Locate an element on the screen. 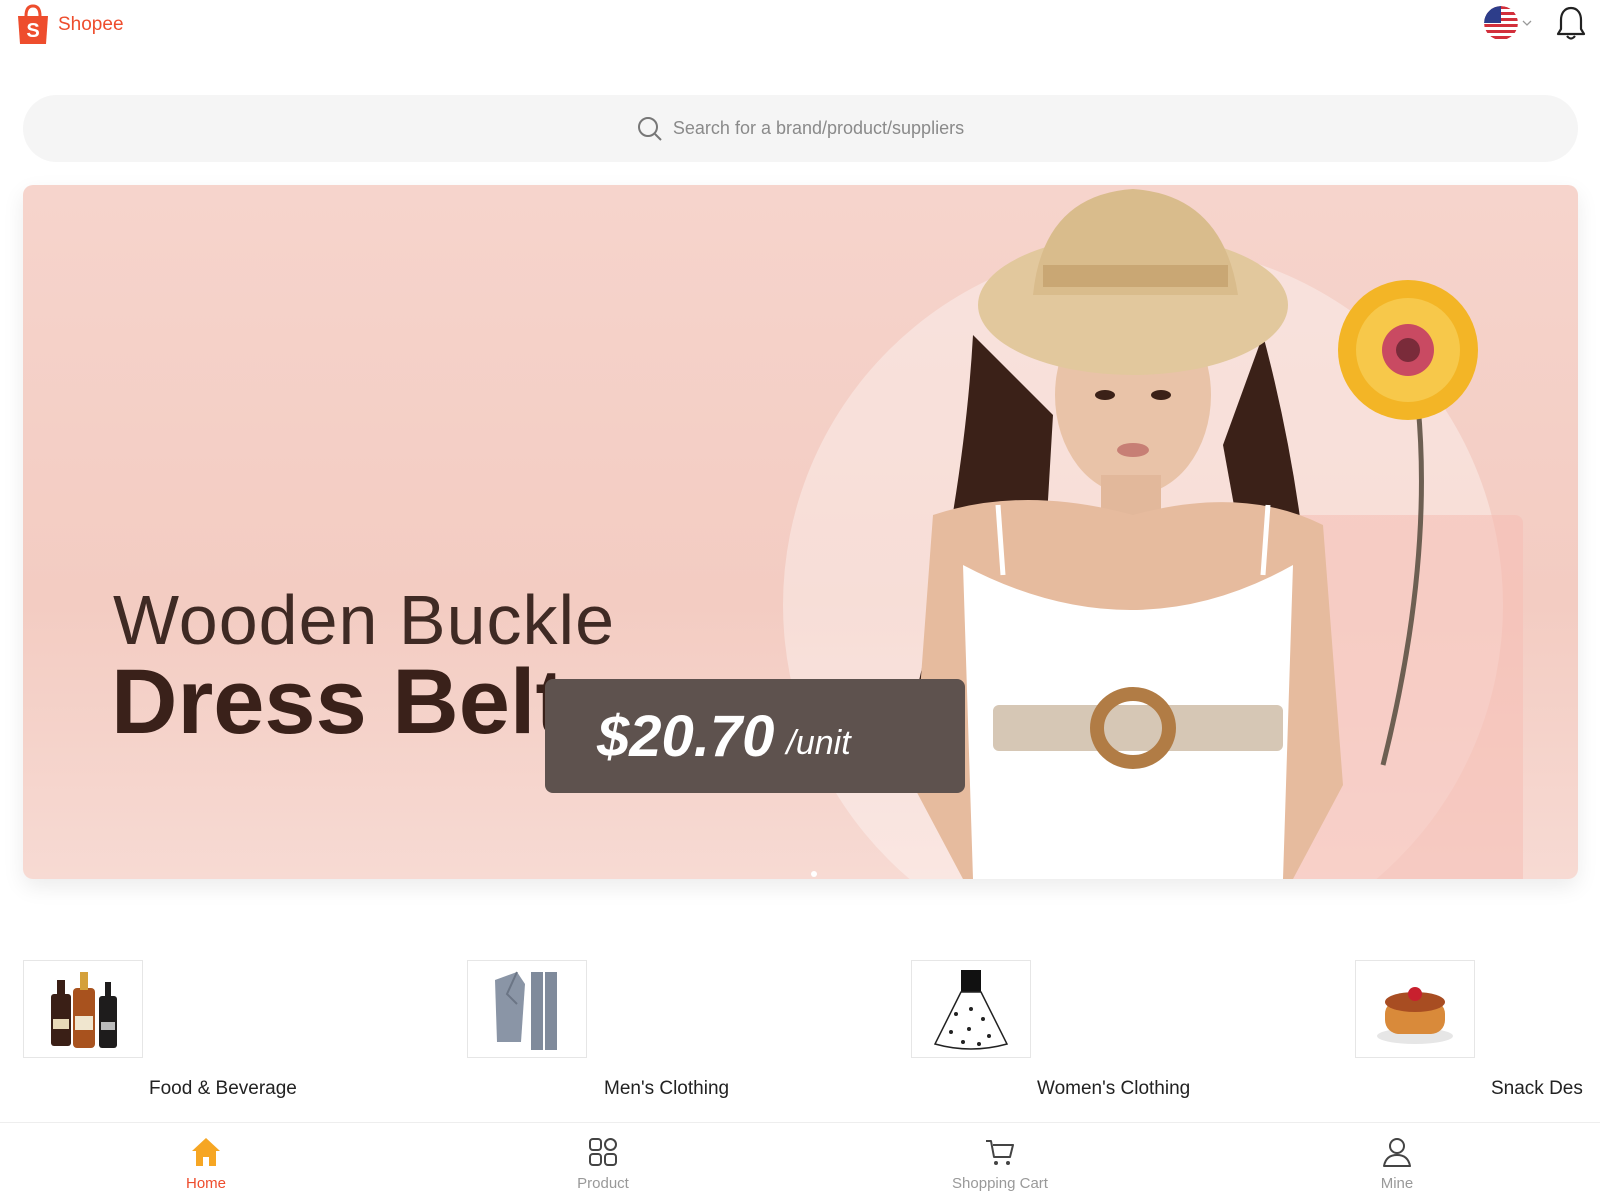 Image resolution: width=1600 pixels, height=1201 pixels. pancake-icon is located at coordinates (1415, 1015).